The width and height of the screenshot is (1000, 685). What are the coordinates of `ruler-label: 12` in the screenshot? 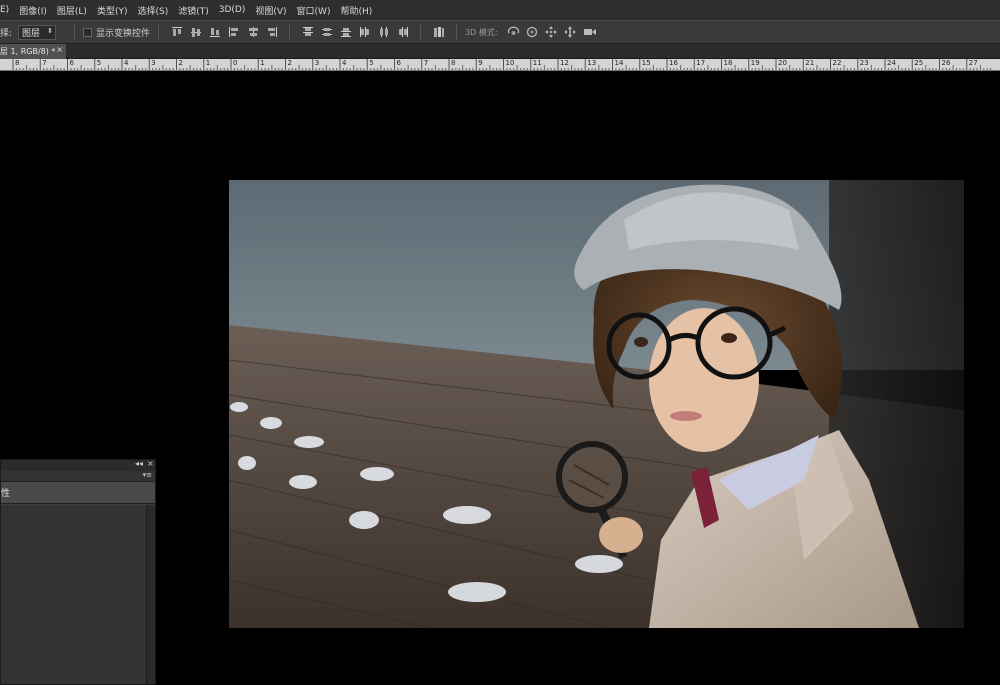 It's located at (564, 63).